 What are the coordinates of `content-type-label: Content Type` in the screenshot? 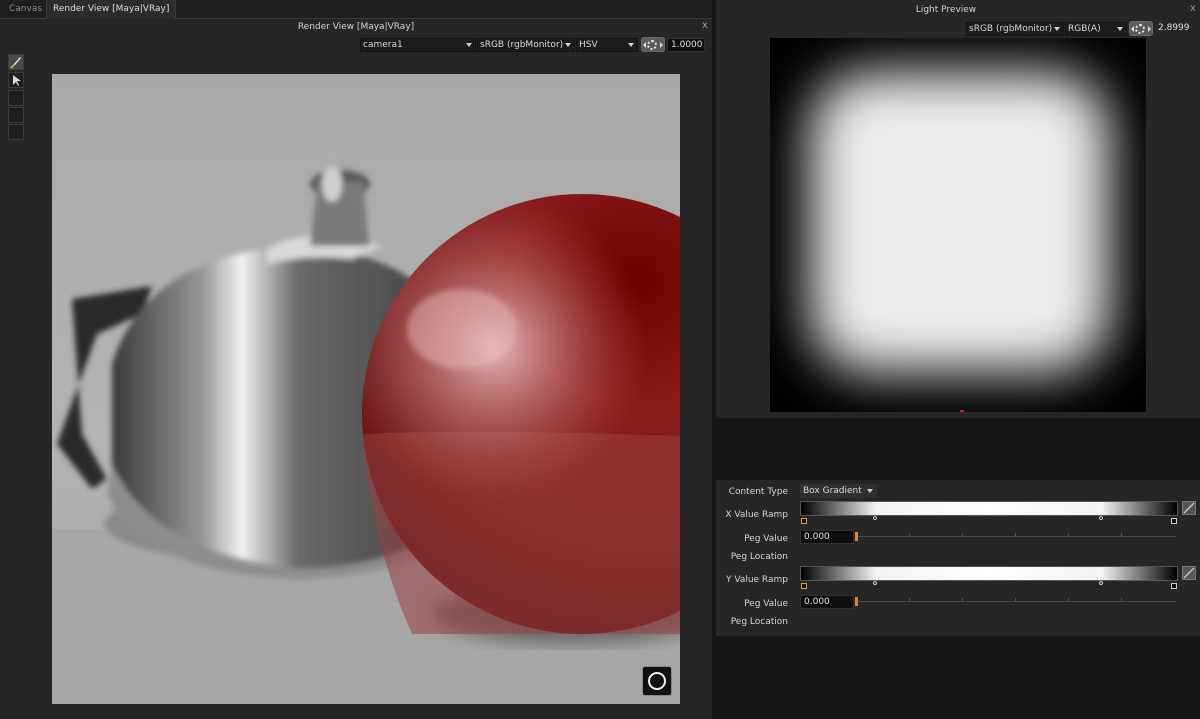 It's located at (758, 492).